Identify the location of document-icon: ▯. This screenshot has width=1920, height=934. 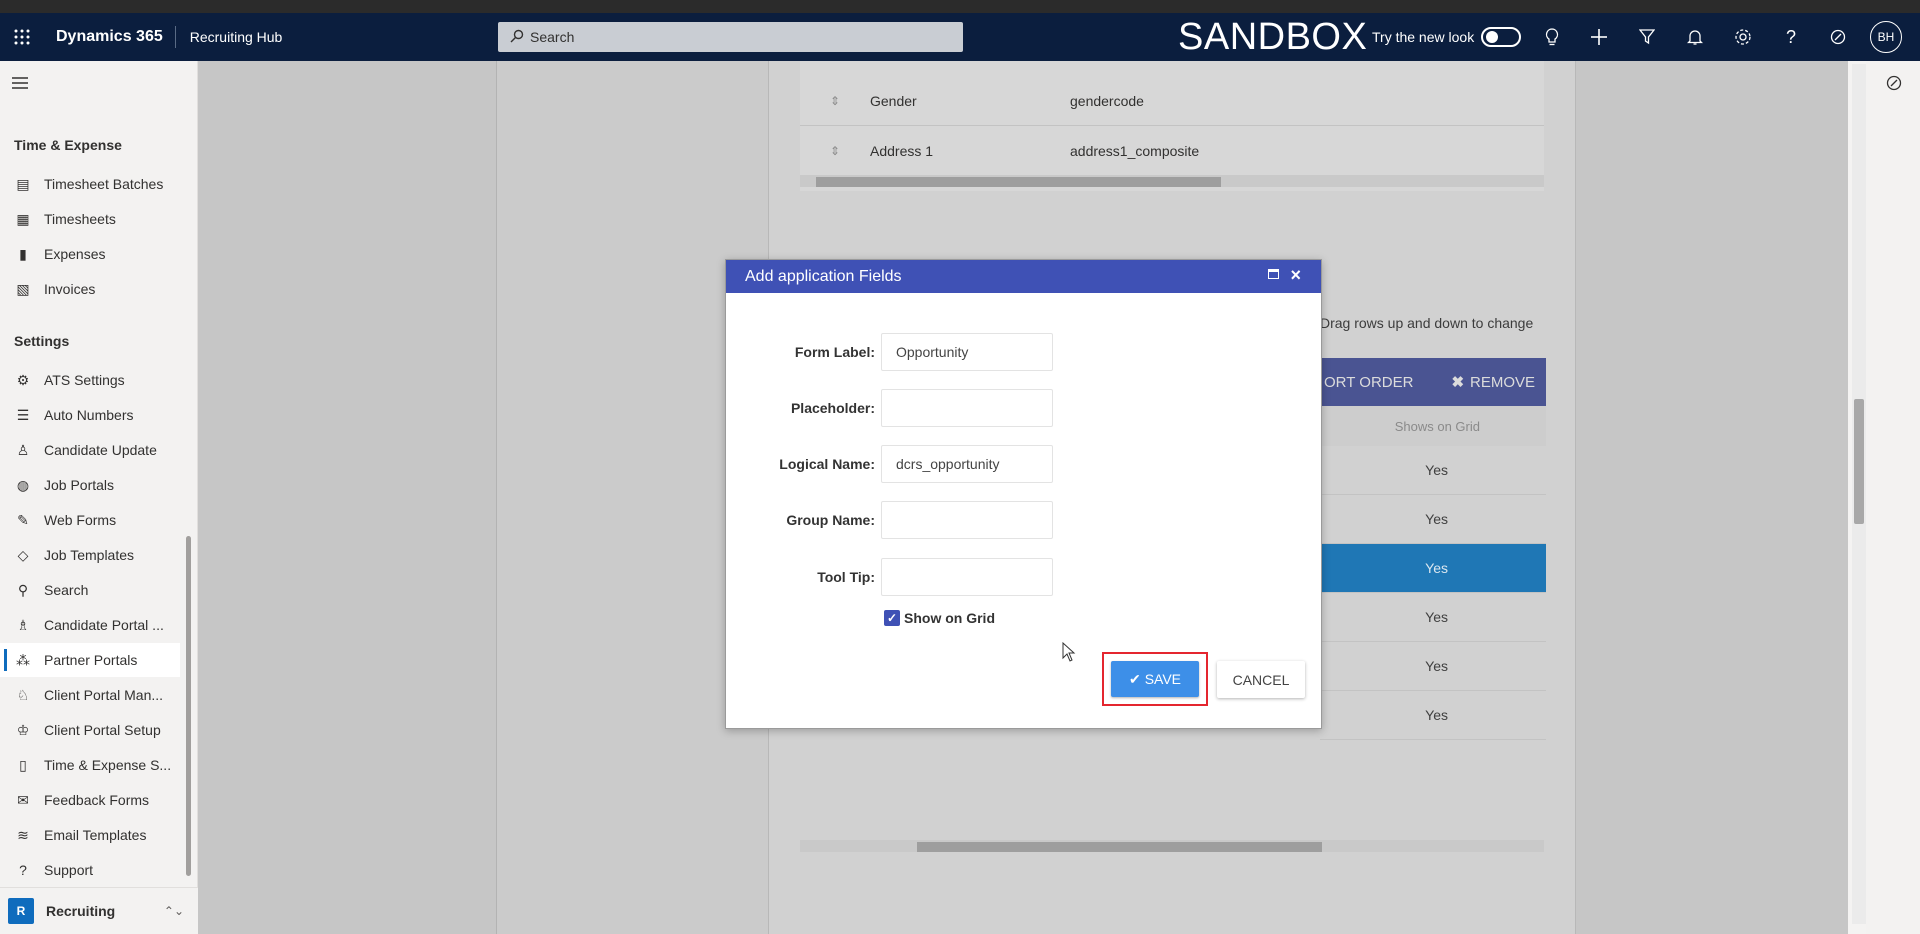
(23, 764).